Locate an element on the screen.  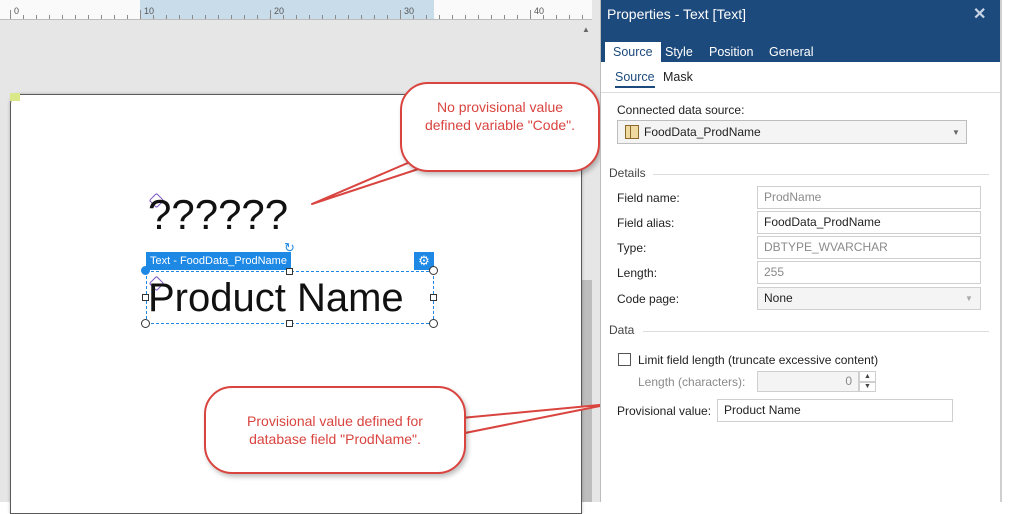
provisional-value-label: Provisional value: is located at coordinates (664, 411).